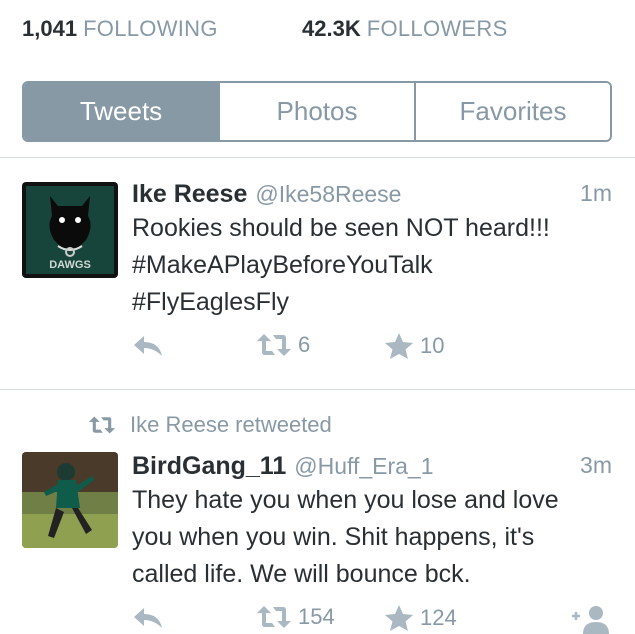 This screenshot has width=635, height=634. What do you see at coordinates (438, 617) in the screenshot?
I see `favorite-count: 124` at bounding box center [438, 617].